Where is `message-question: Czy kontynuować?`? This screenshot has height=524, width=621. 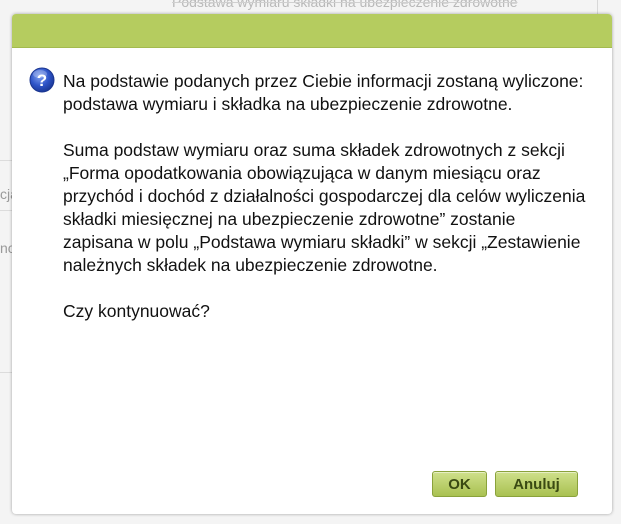
message-question: Czy kontynuować? is located at coordinates (136, 311).